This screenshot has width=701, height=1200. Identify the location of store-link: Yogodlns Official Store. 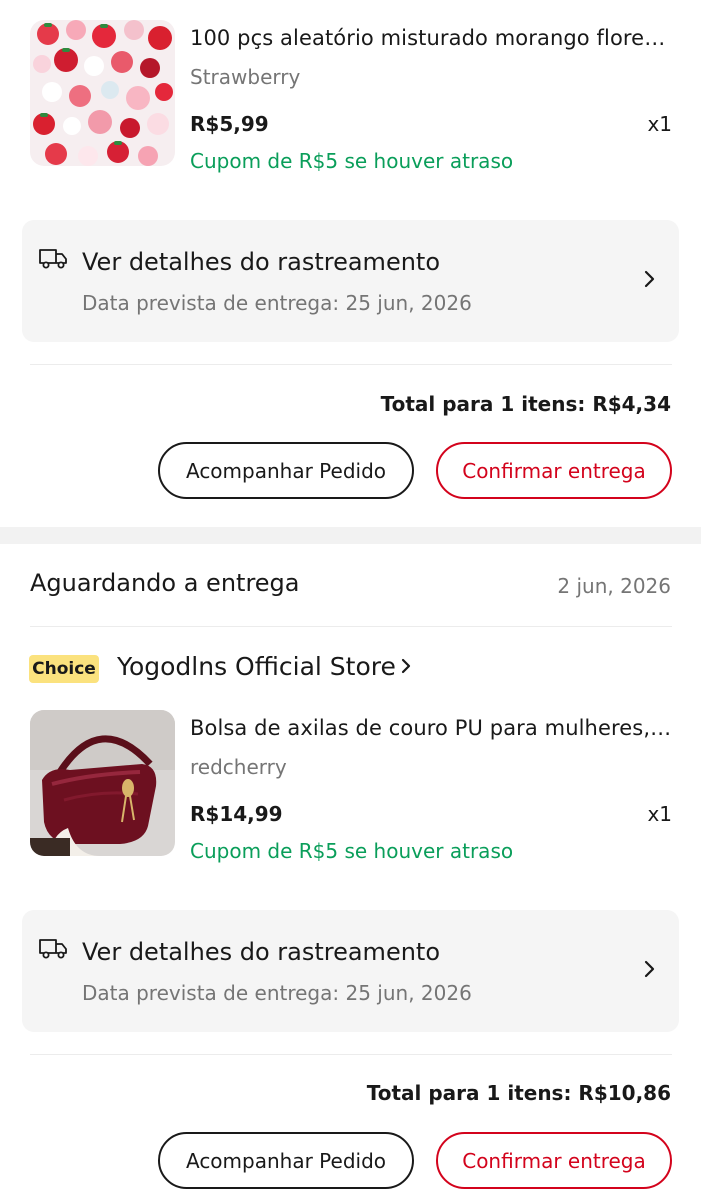
(264, 666).